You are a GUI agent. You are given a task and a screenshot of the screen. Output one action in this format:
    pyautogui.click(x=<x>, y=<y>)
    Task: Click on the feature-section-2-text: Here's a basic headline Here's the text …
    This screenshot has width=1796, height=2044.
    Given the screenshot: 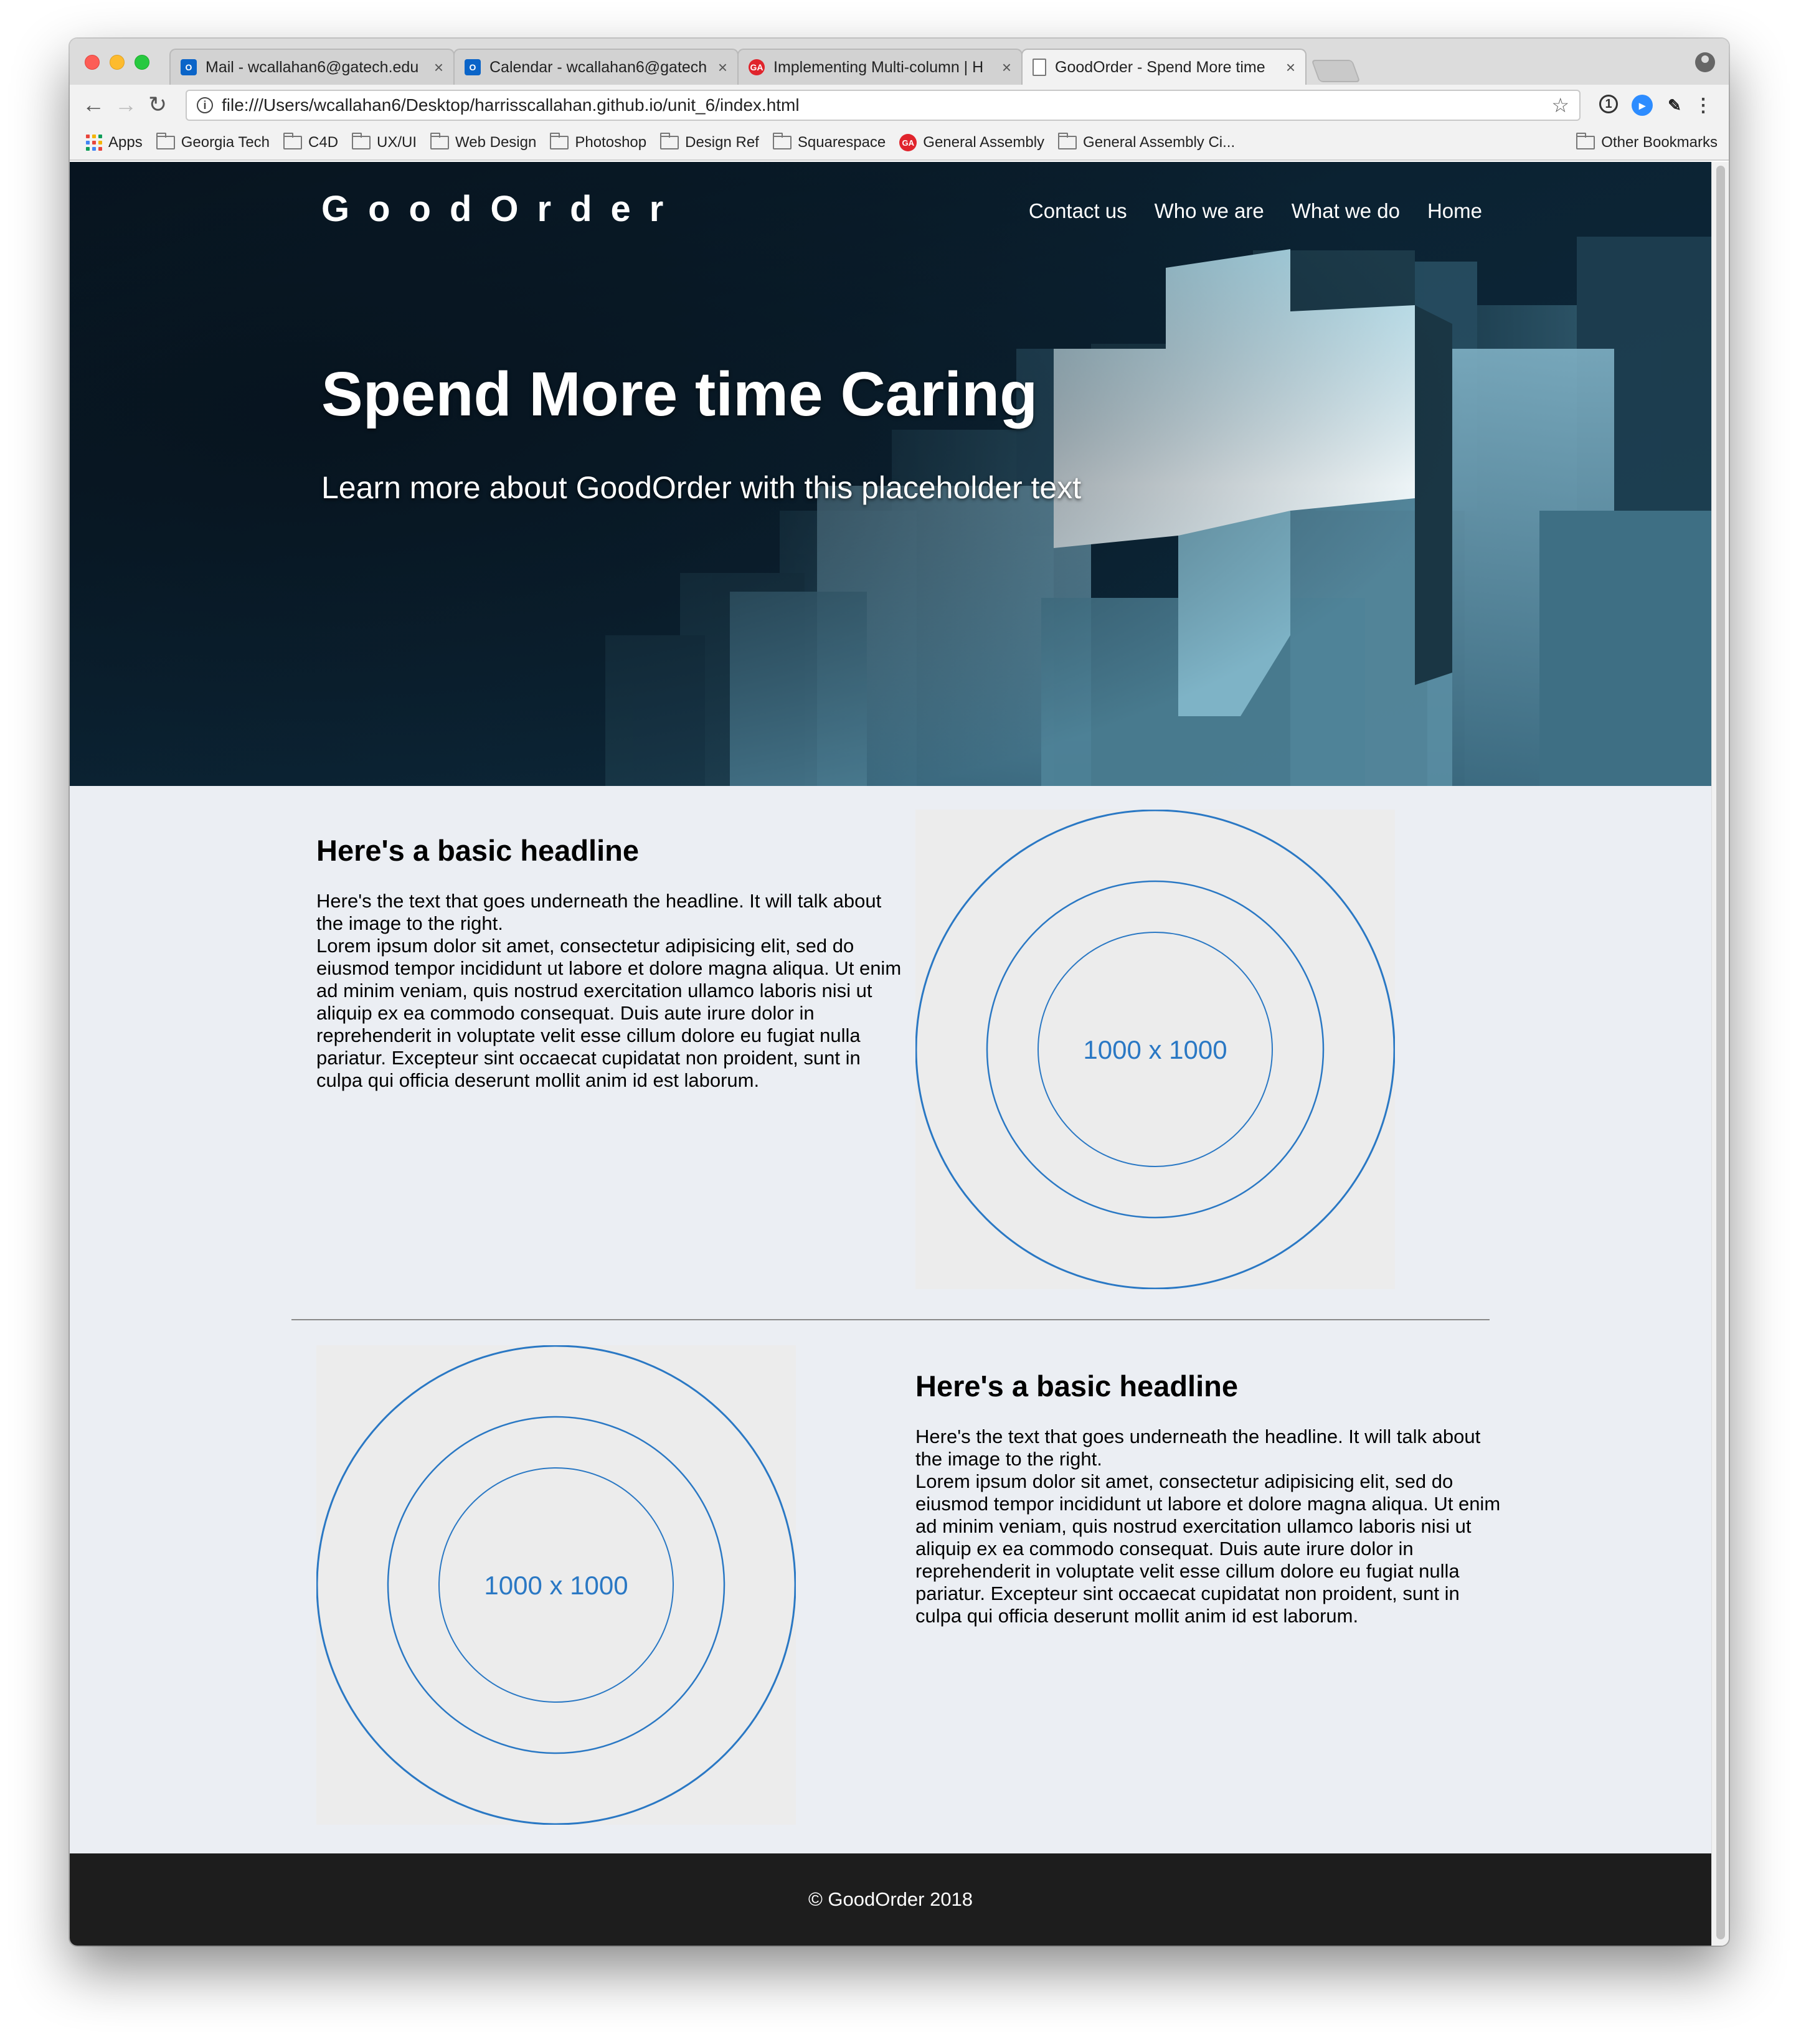 What is the action you would take?
    pyautogui.click(x=1211, y=1498)
    